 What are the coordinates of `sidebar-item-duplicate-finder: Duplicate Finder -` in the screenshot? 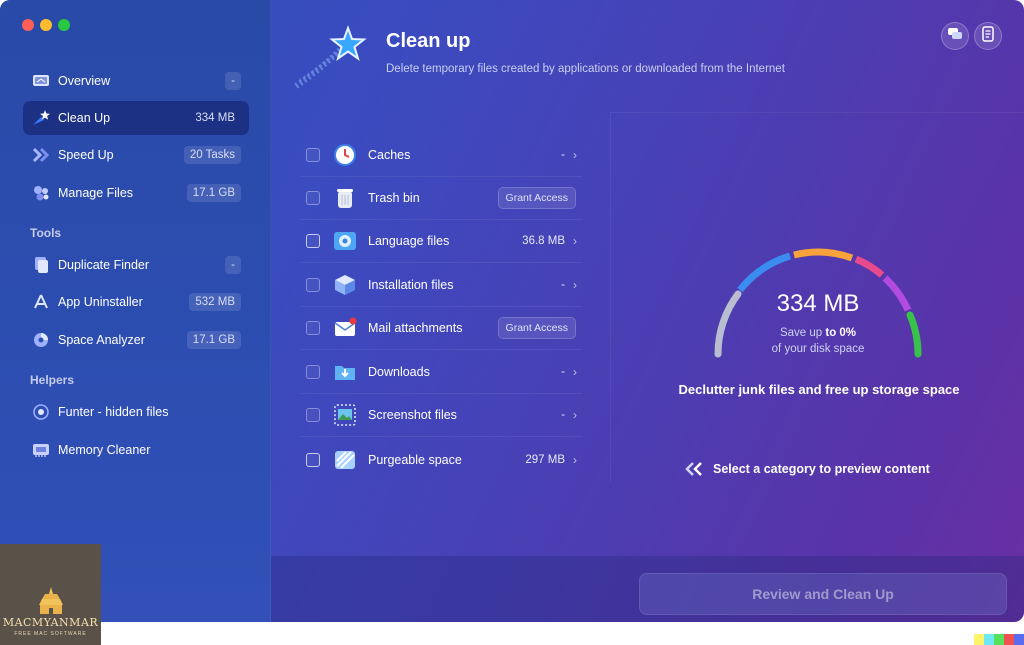 It's located at (136, 265).